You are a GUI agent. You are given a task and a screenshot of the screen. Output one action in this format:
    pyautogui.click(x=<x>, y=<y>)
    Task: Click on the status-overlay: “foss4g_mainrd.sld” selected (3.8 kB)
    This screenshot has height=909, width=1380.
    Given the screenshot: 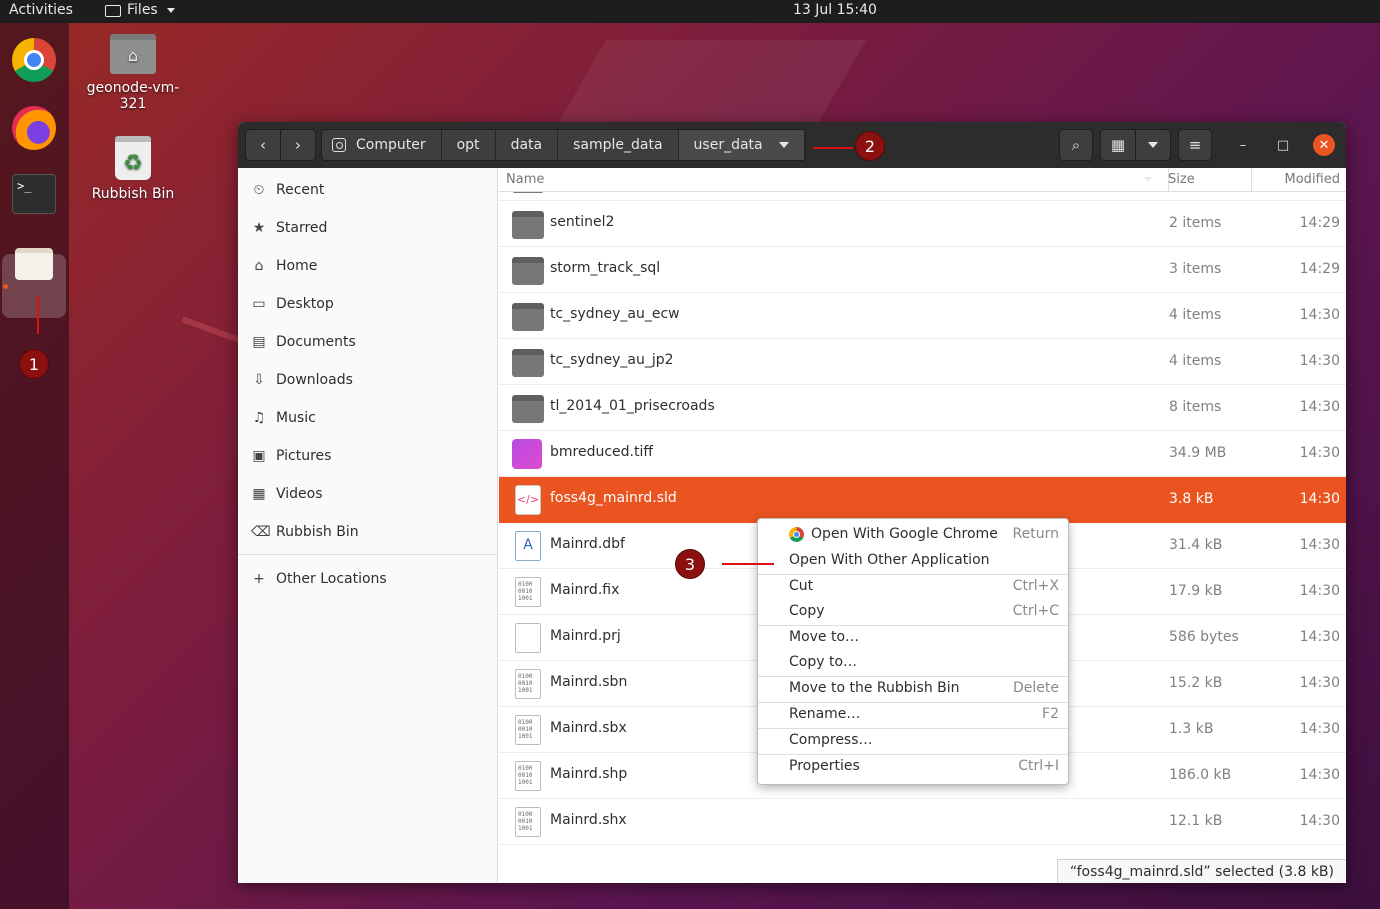 What is the action you would take?
    pyautogui.click(x=1201, y=871)
    